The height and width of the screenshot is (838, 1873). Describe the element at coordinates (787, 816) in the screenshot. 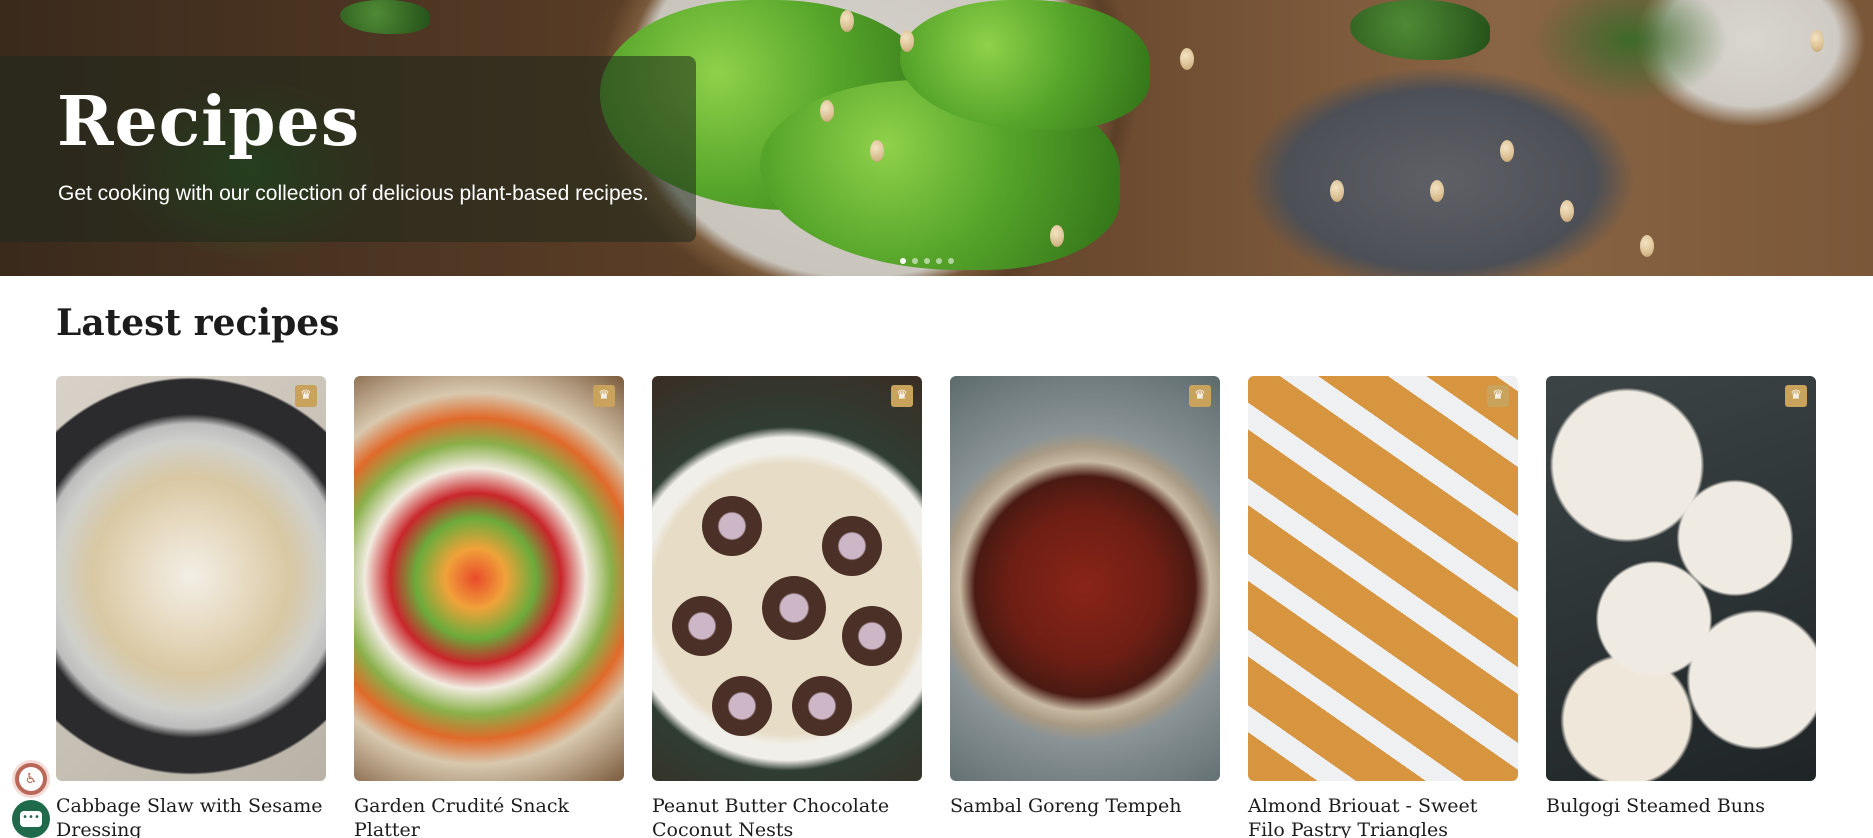

I see `recipe-title: Peanut Butter Chocolate Coconut Nests` at that location.